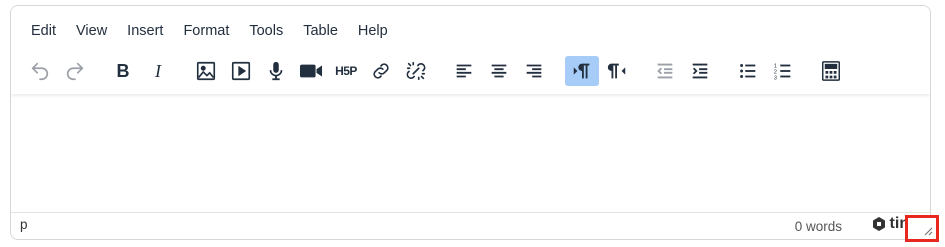  Describe the element at coordinates (24, 224) in the screenshot. I see `element-path: p` at that location.